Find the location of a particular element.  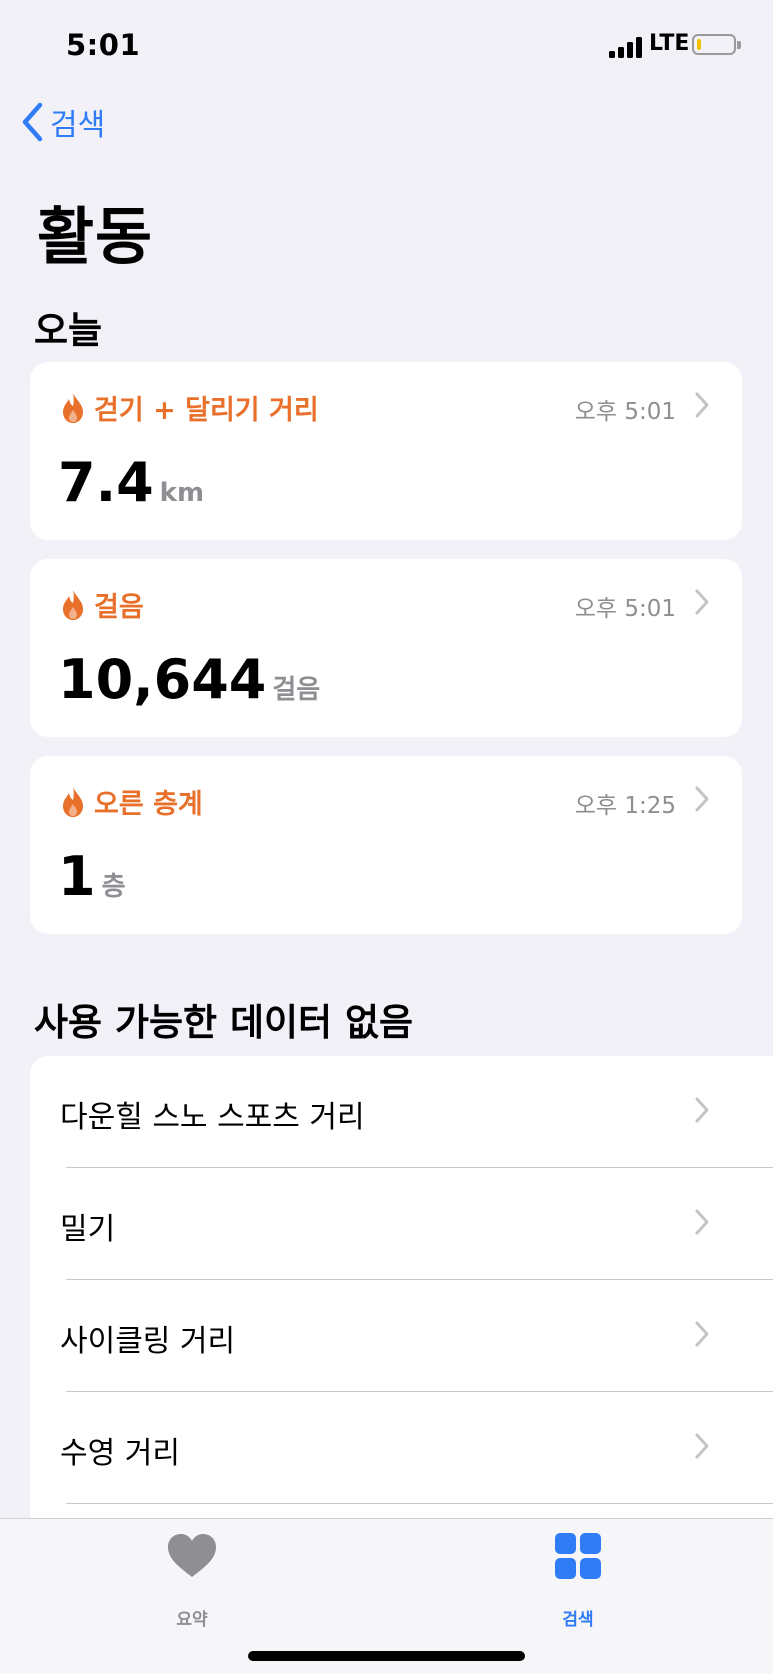

signal-strength-icon is located at coordinates (627, 47).